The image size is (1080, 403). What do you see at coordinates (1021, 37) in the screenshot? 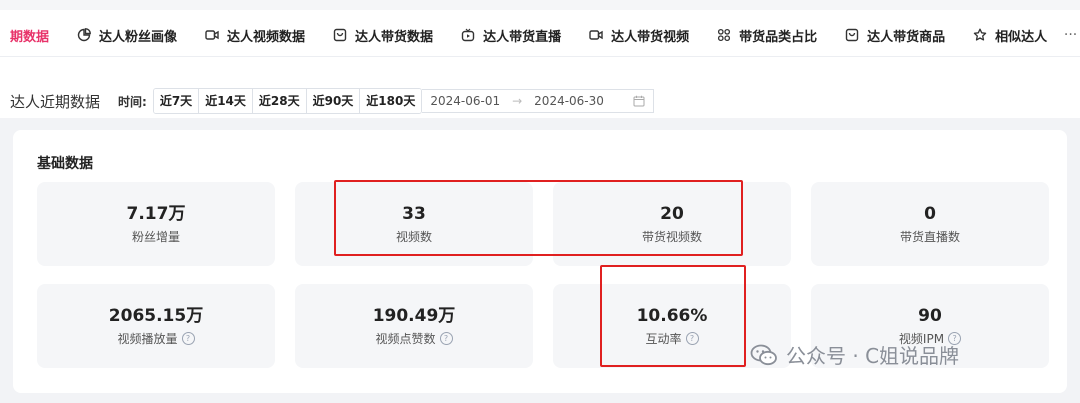
I see `tab-label: 相似达人` at bounding box center [1021, 37].